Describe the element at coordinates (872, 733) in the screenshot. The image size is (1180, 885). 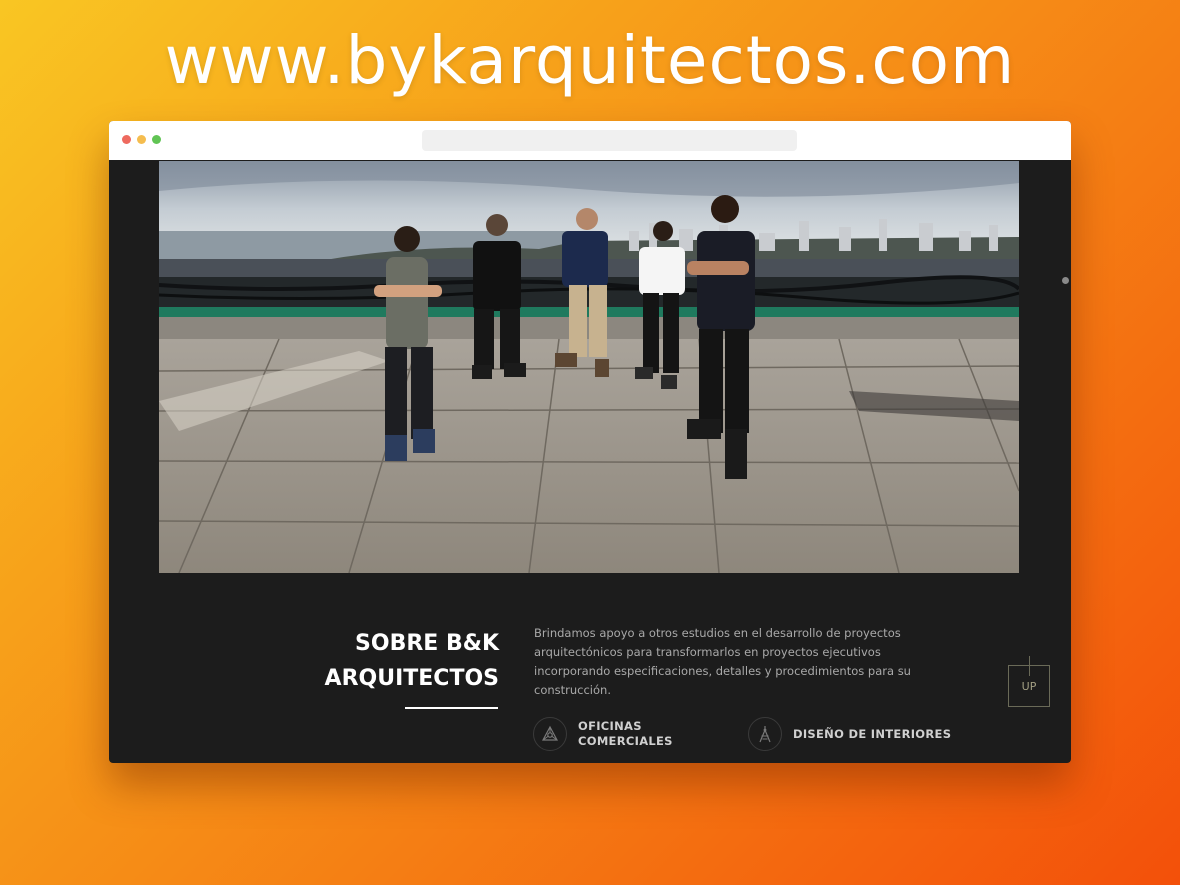
I see `service-label-interiors: DISEÑO DE INTERIORES` at that location.